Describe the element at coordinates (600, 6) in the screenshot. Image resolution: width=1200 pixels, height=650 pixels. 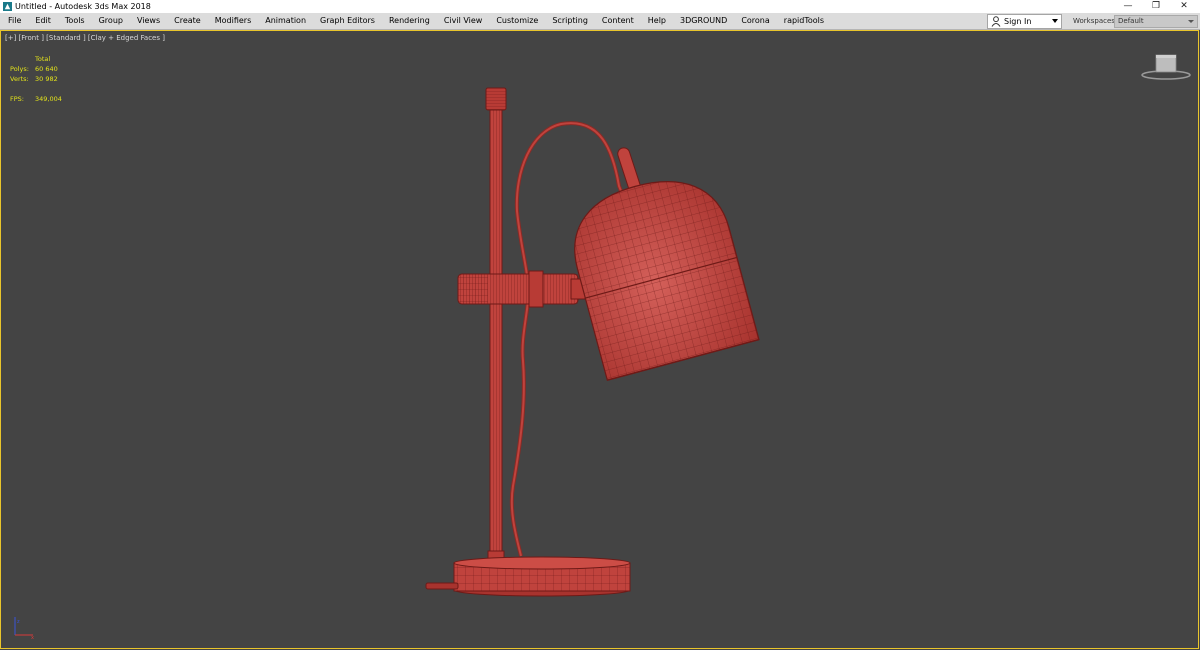
I see `title-bar: Untitled - Autodesk 3ds Max 2018 — ❐ ✕` at that location.